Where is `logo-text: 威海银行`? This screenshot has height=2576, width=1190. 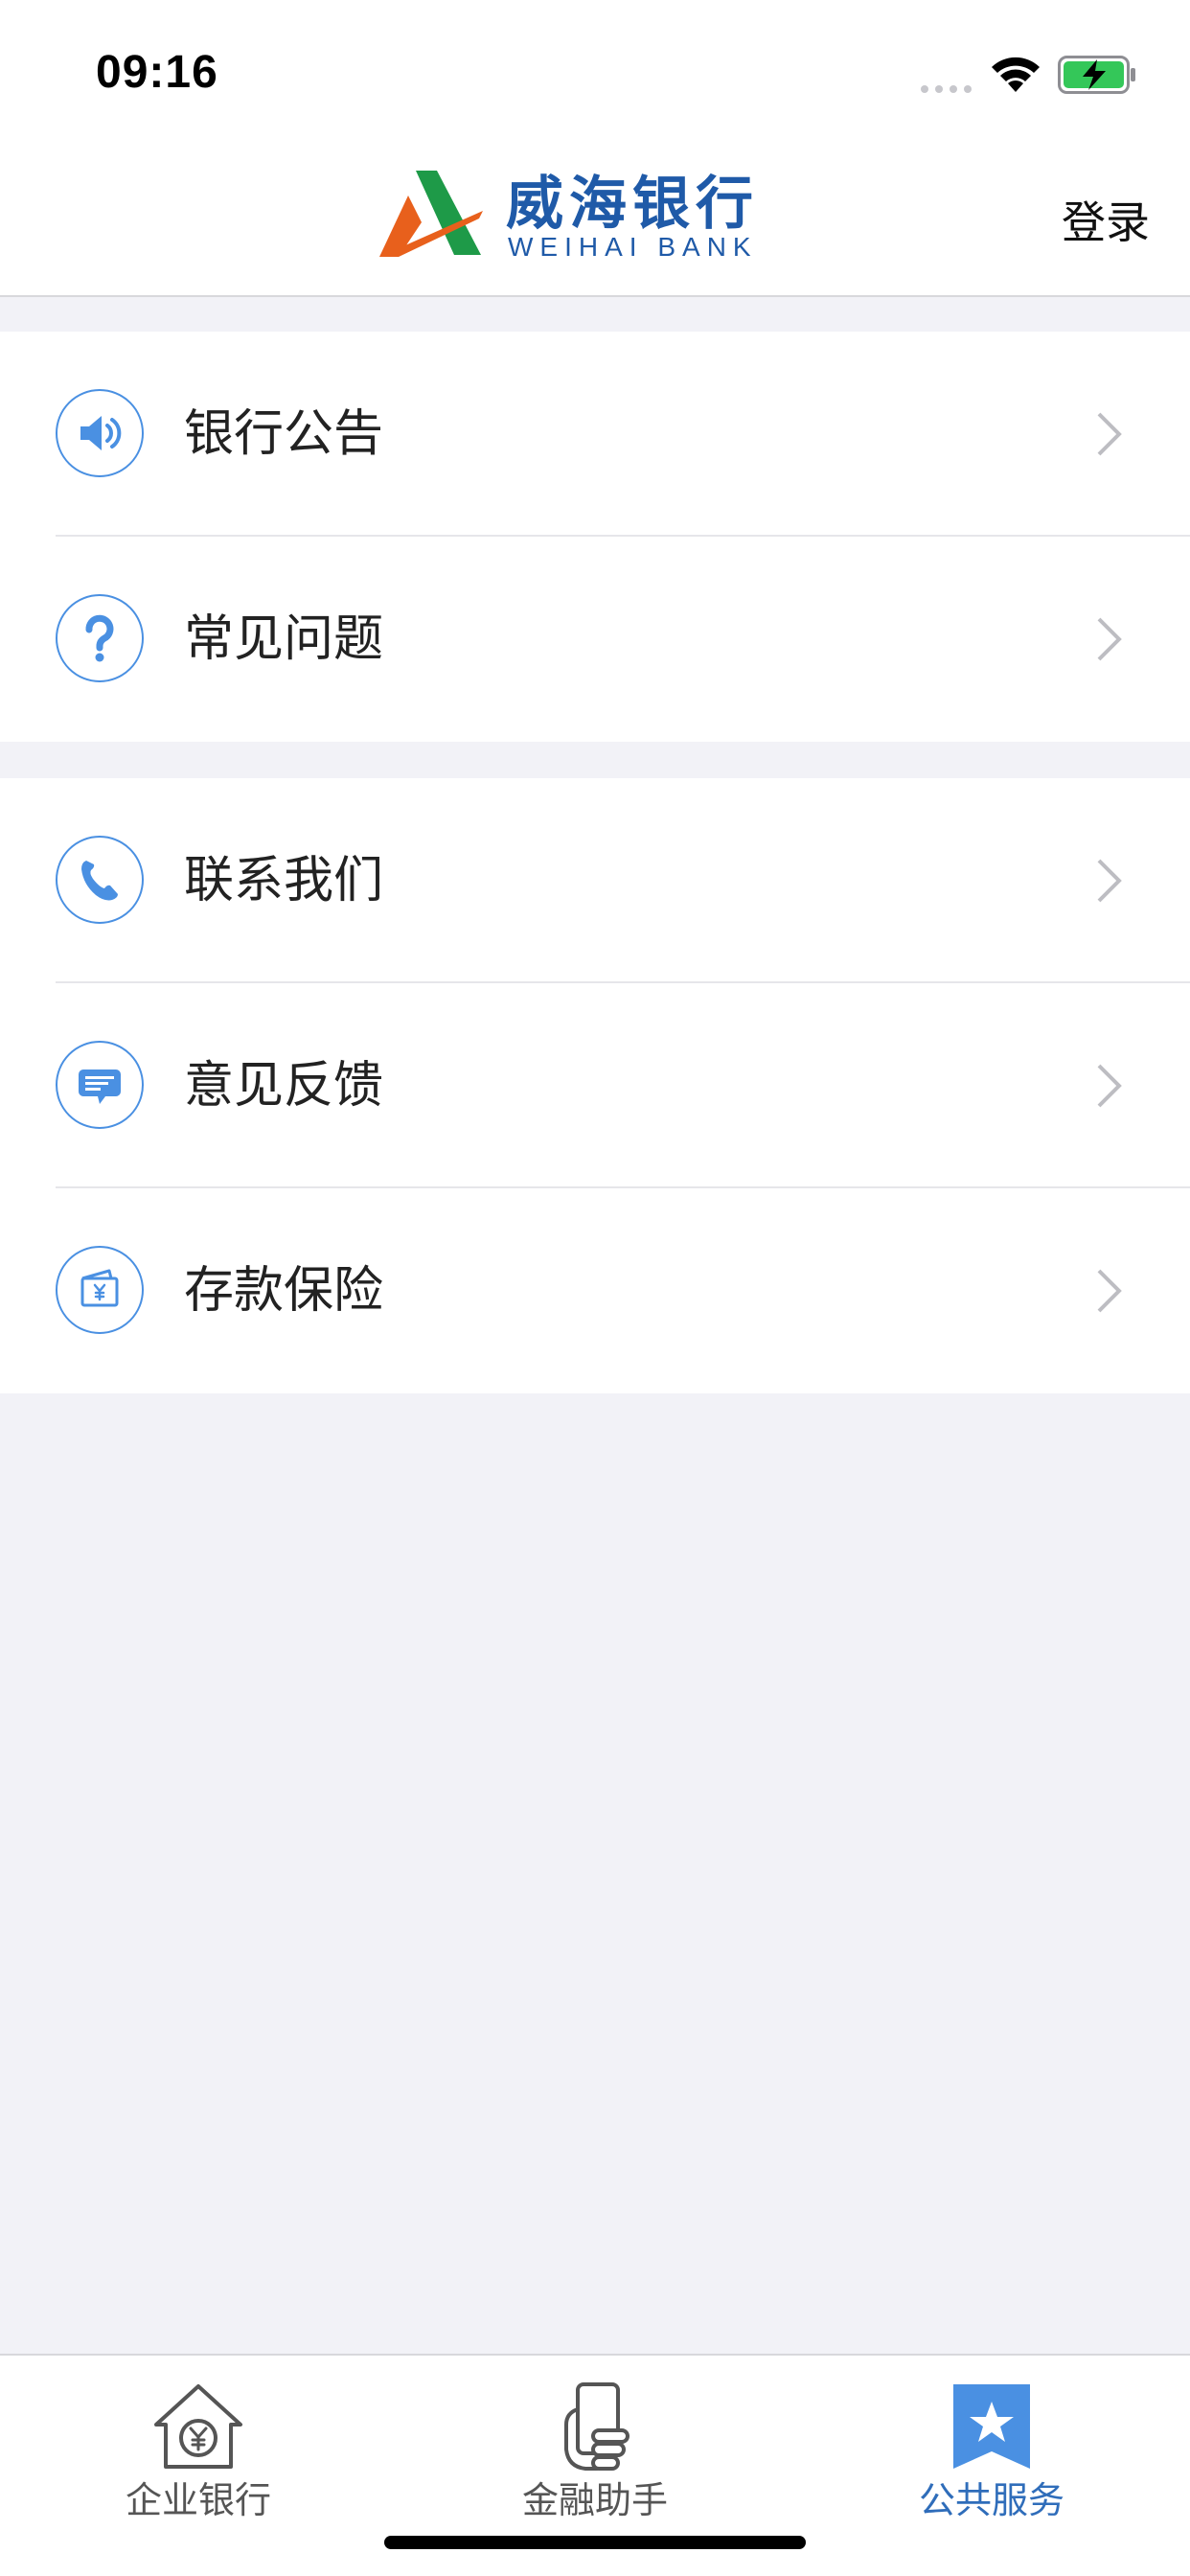
logo-text: 威海银行 is located at coordinates (633, 204).